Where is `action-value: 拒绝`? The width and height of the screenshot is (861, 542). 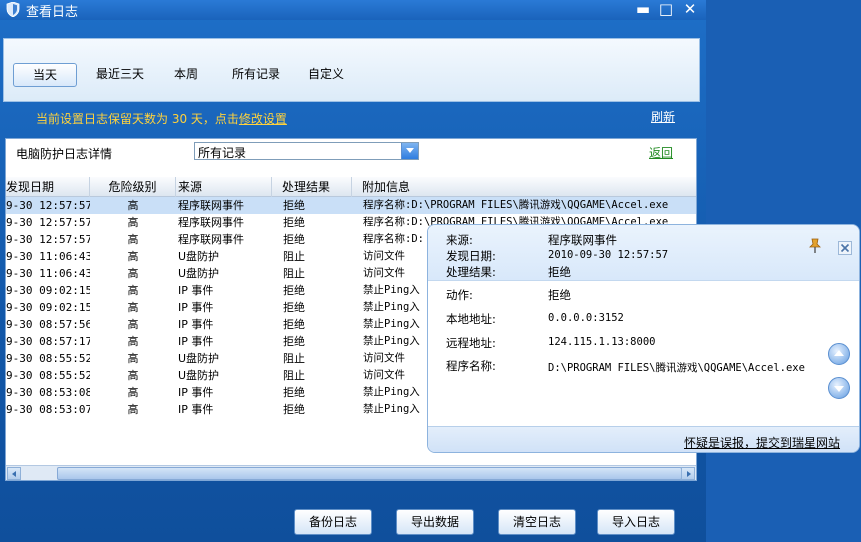 action-value: 拒绝 is located at coordinates (559, 295).